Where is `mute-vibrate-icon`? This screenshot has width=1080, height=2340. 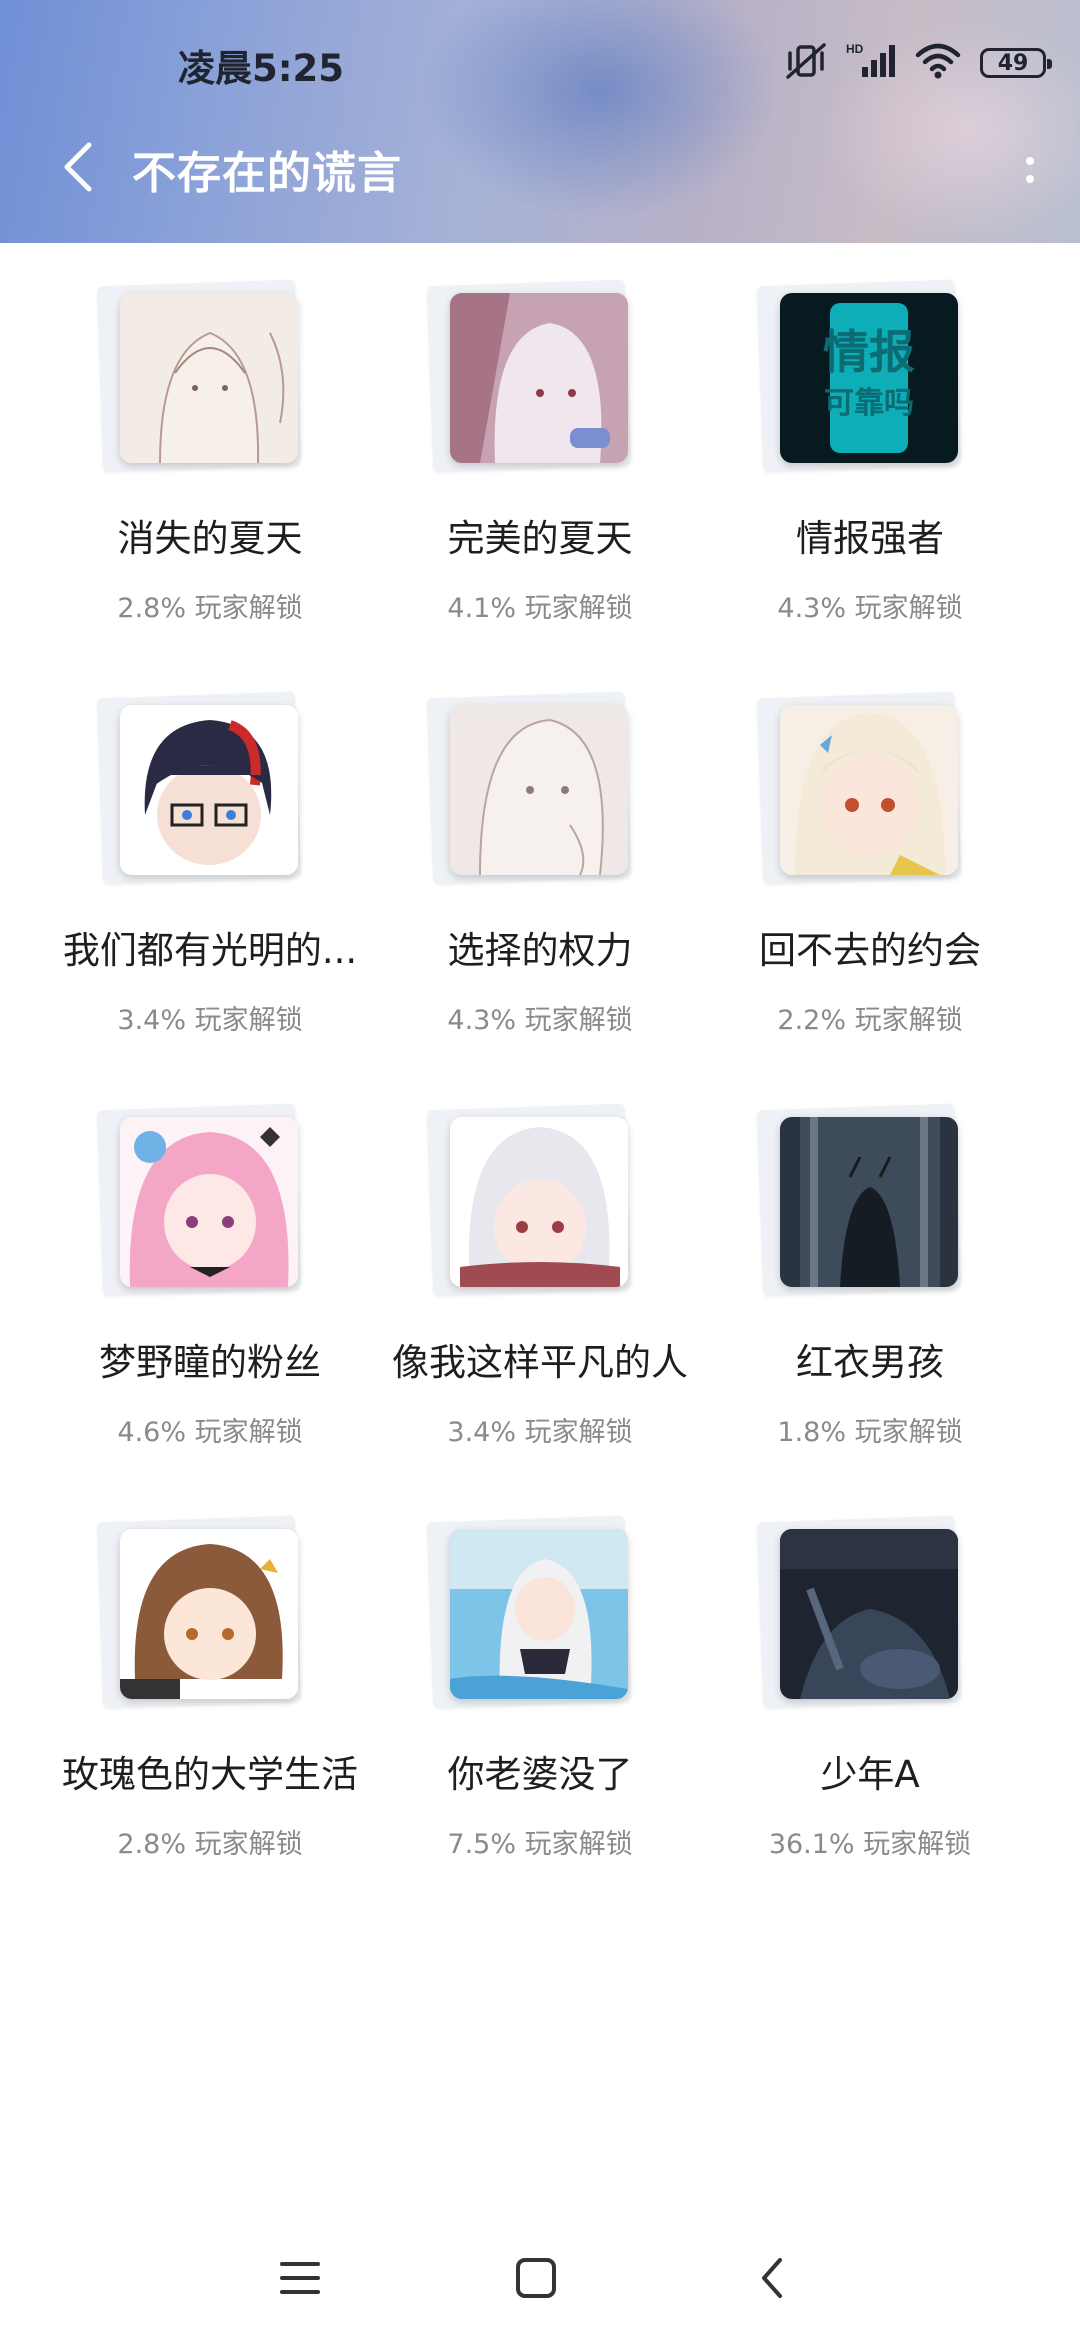
mute-vibrate-icon is located at coordinates (806, 63).